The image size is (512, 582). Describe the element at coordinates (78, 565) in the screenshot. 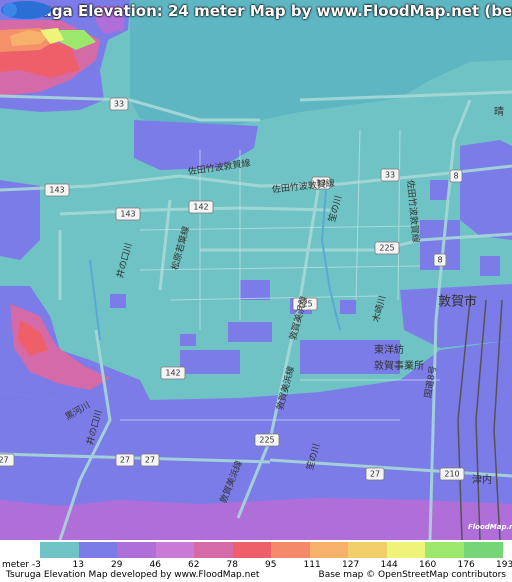

I see `legend-value-label: 13` at that location.